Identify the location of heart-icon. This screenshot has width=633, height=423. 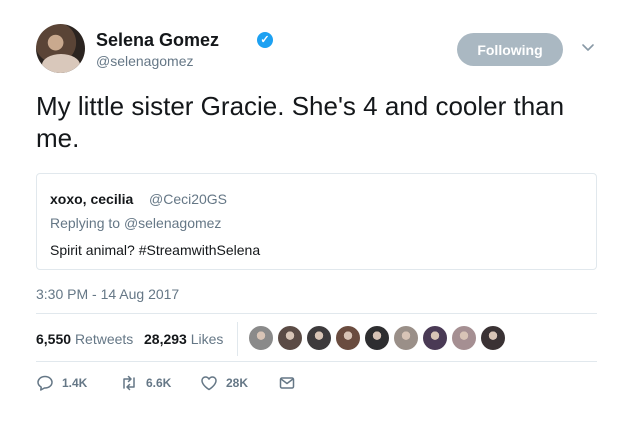
(209, 383).